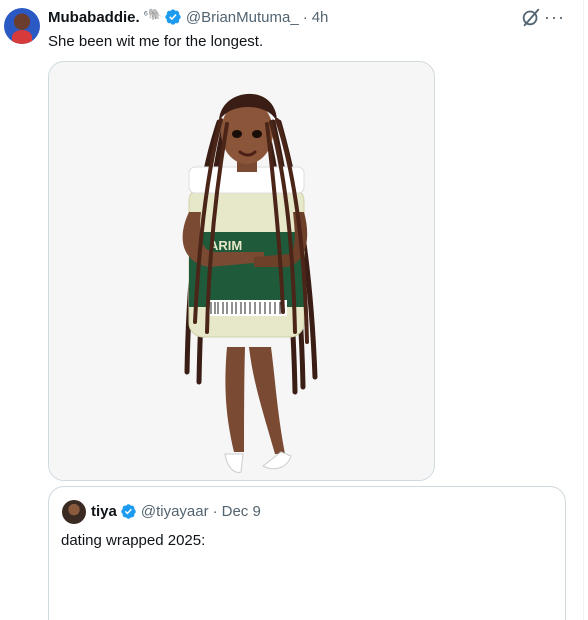 Image resolution: width=588 pixels, height=620 pixels. Describe the element at coordinates (152, 14) in the screenshot. I see `author-name-emoji: ⁶🐘` at that location.